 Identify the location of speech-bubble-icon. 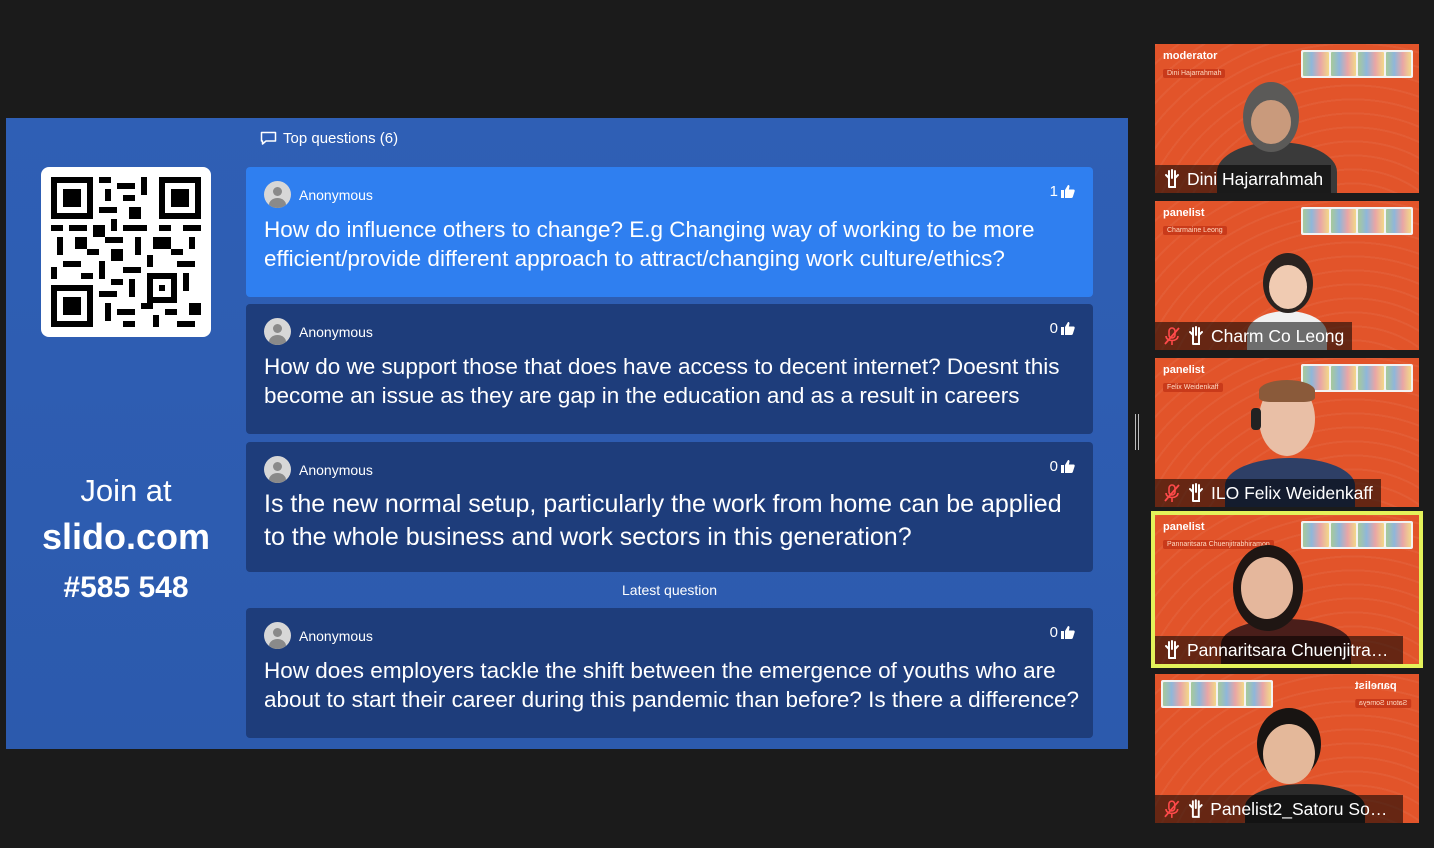
(268, 138).